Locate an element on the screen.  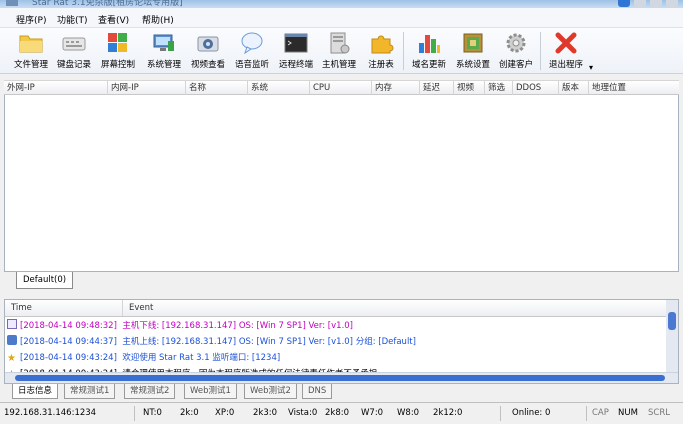
status-count-2k8: 2k8:0 is located at coordinates (337, 413).